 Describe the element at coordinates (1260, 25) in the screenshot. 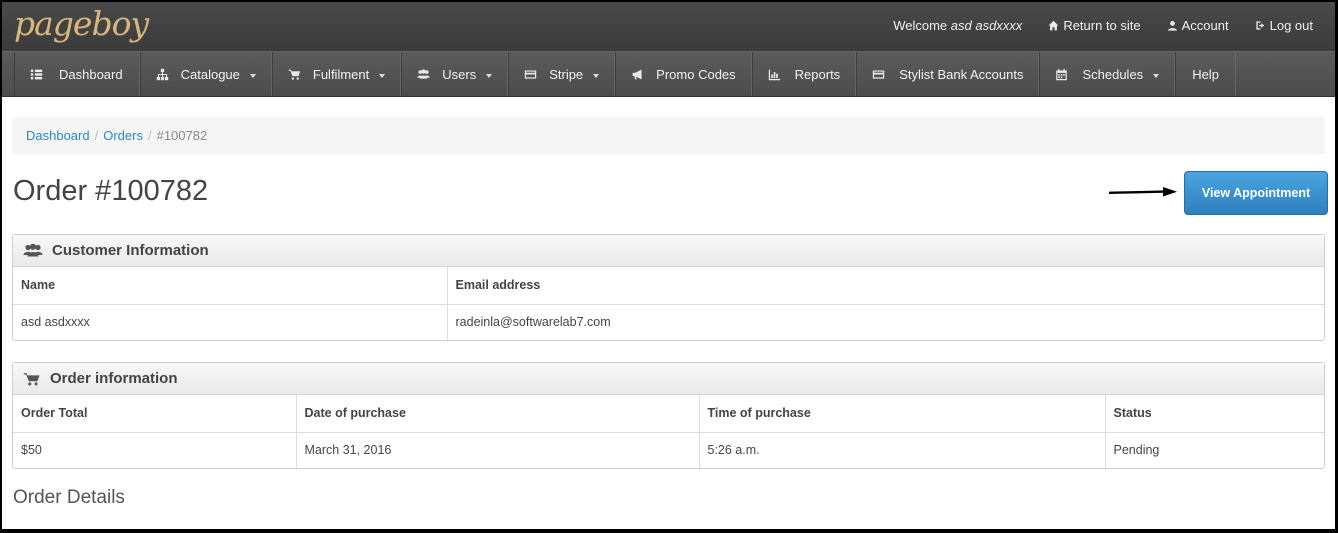

I see `log-out-icon` at that location.